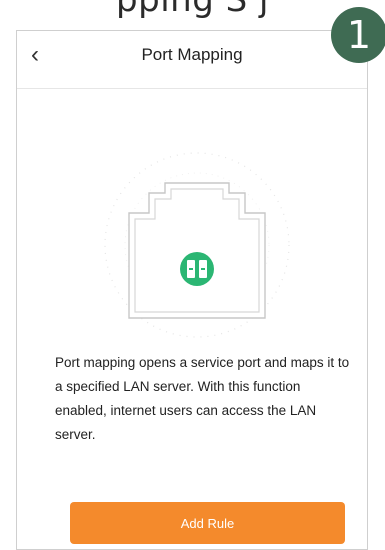  Describe the element at coordinates (192, 54) in the screenshot. I see `page-title: Port Mapping` at that location.